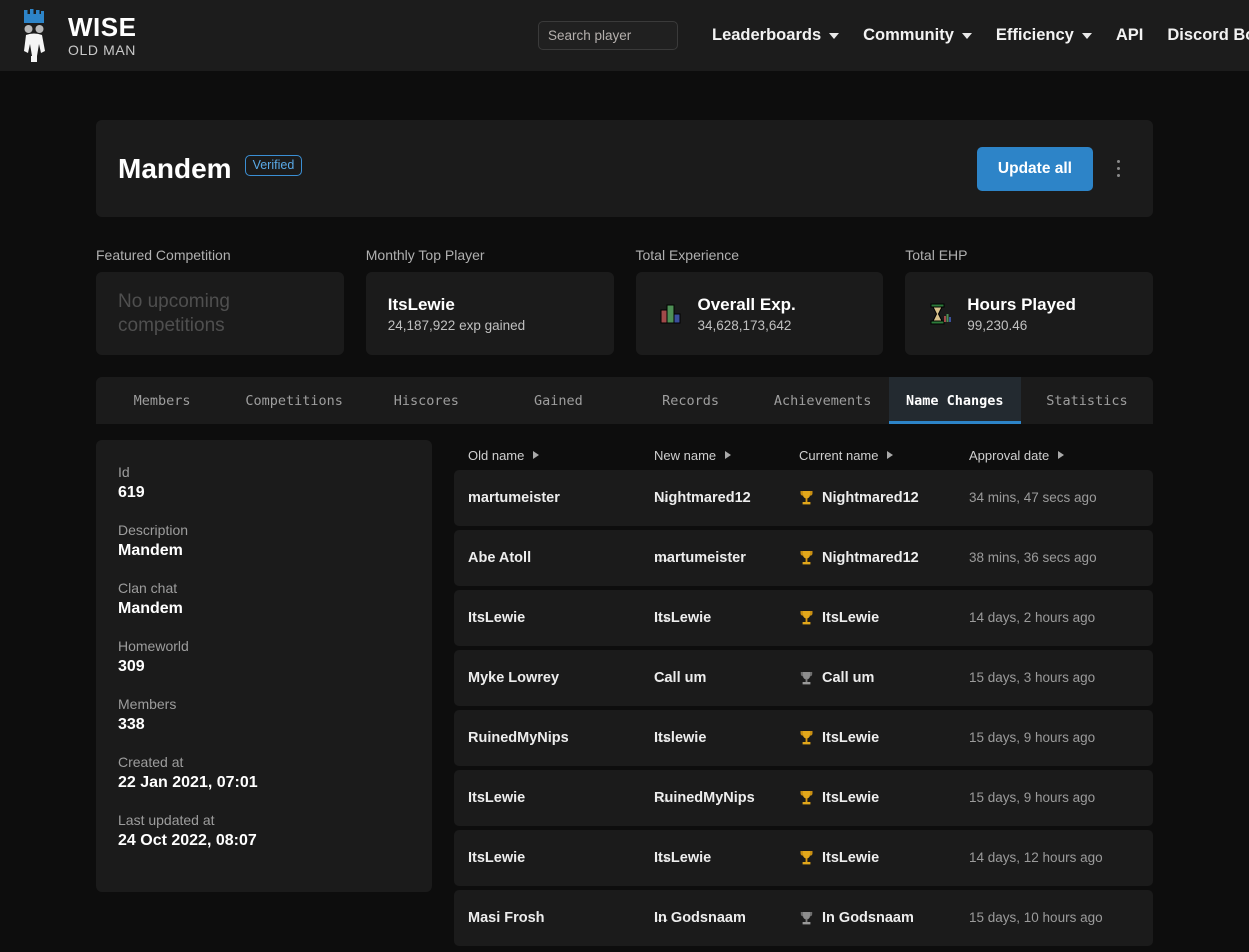 The width and height of the screenshot is (1249, 952). Describe the element at coordinates (997, 325) in the screenshot. I see `card-subvalue: 99,230.46` at that location.